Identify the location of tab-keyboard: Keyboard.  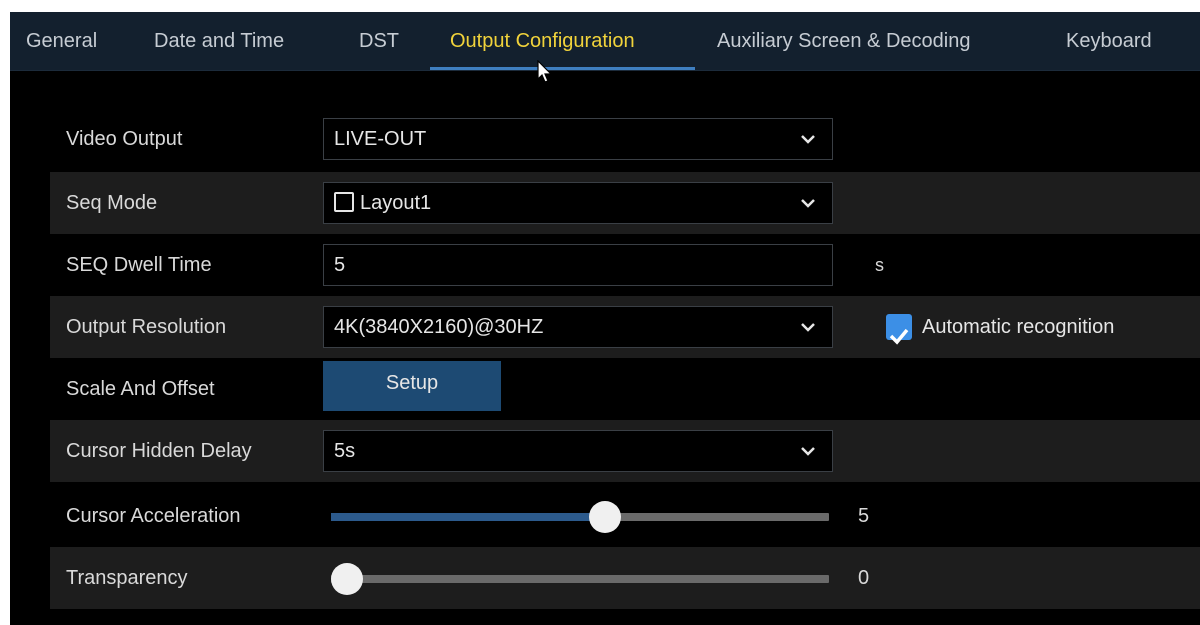
(1109, 41).